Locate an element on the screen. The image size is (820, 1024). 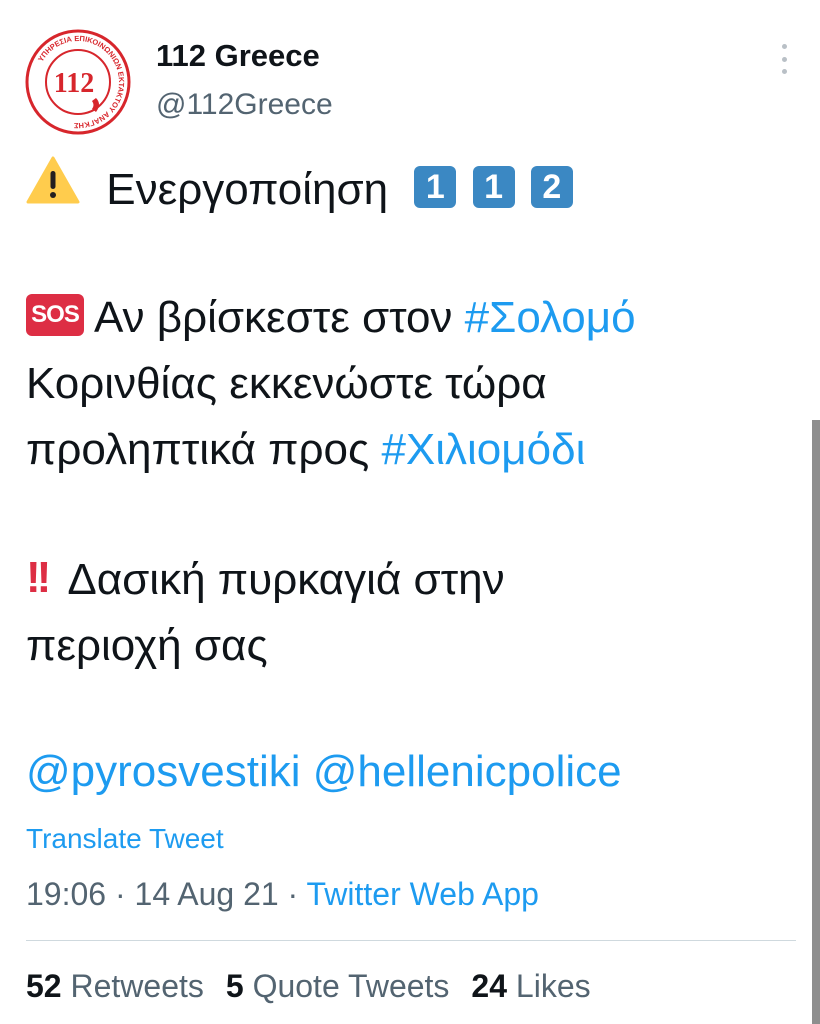
more-options-icon is located at coordinates (784, 59).